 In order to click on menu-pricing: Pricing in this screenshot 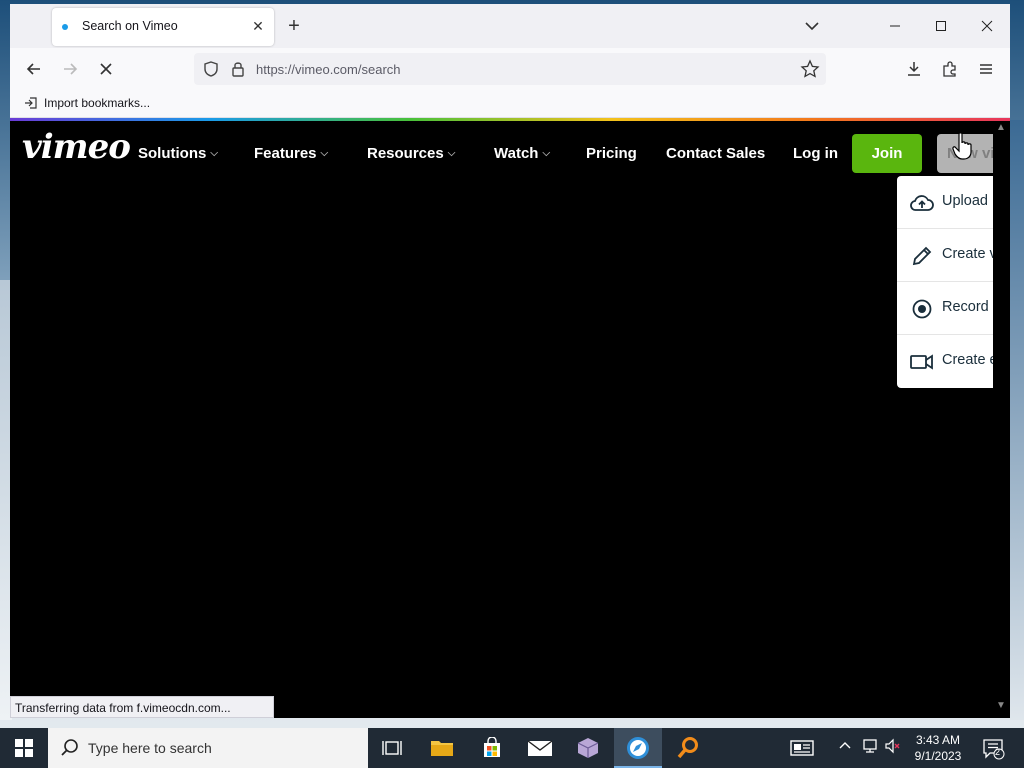, I will do `click(611, 153)`.